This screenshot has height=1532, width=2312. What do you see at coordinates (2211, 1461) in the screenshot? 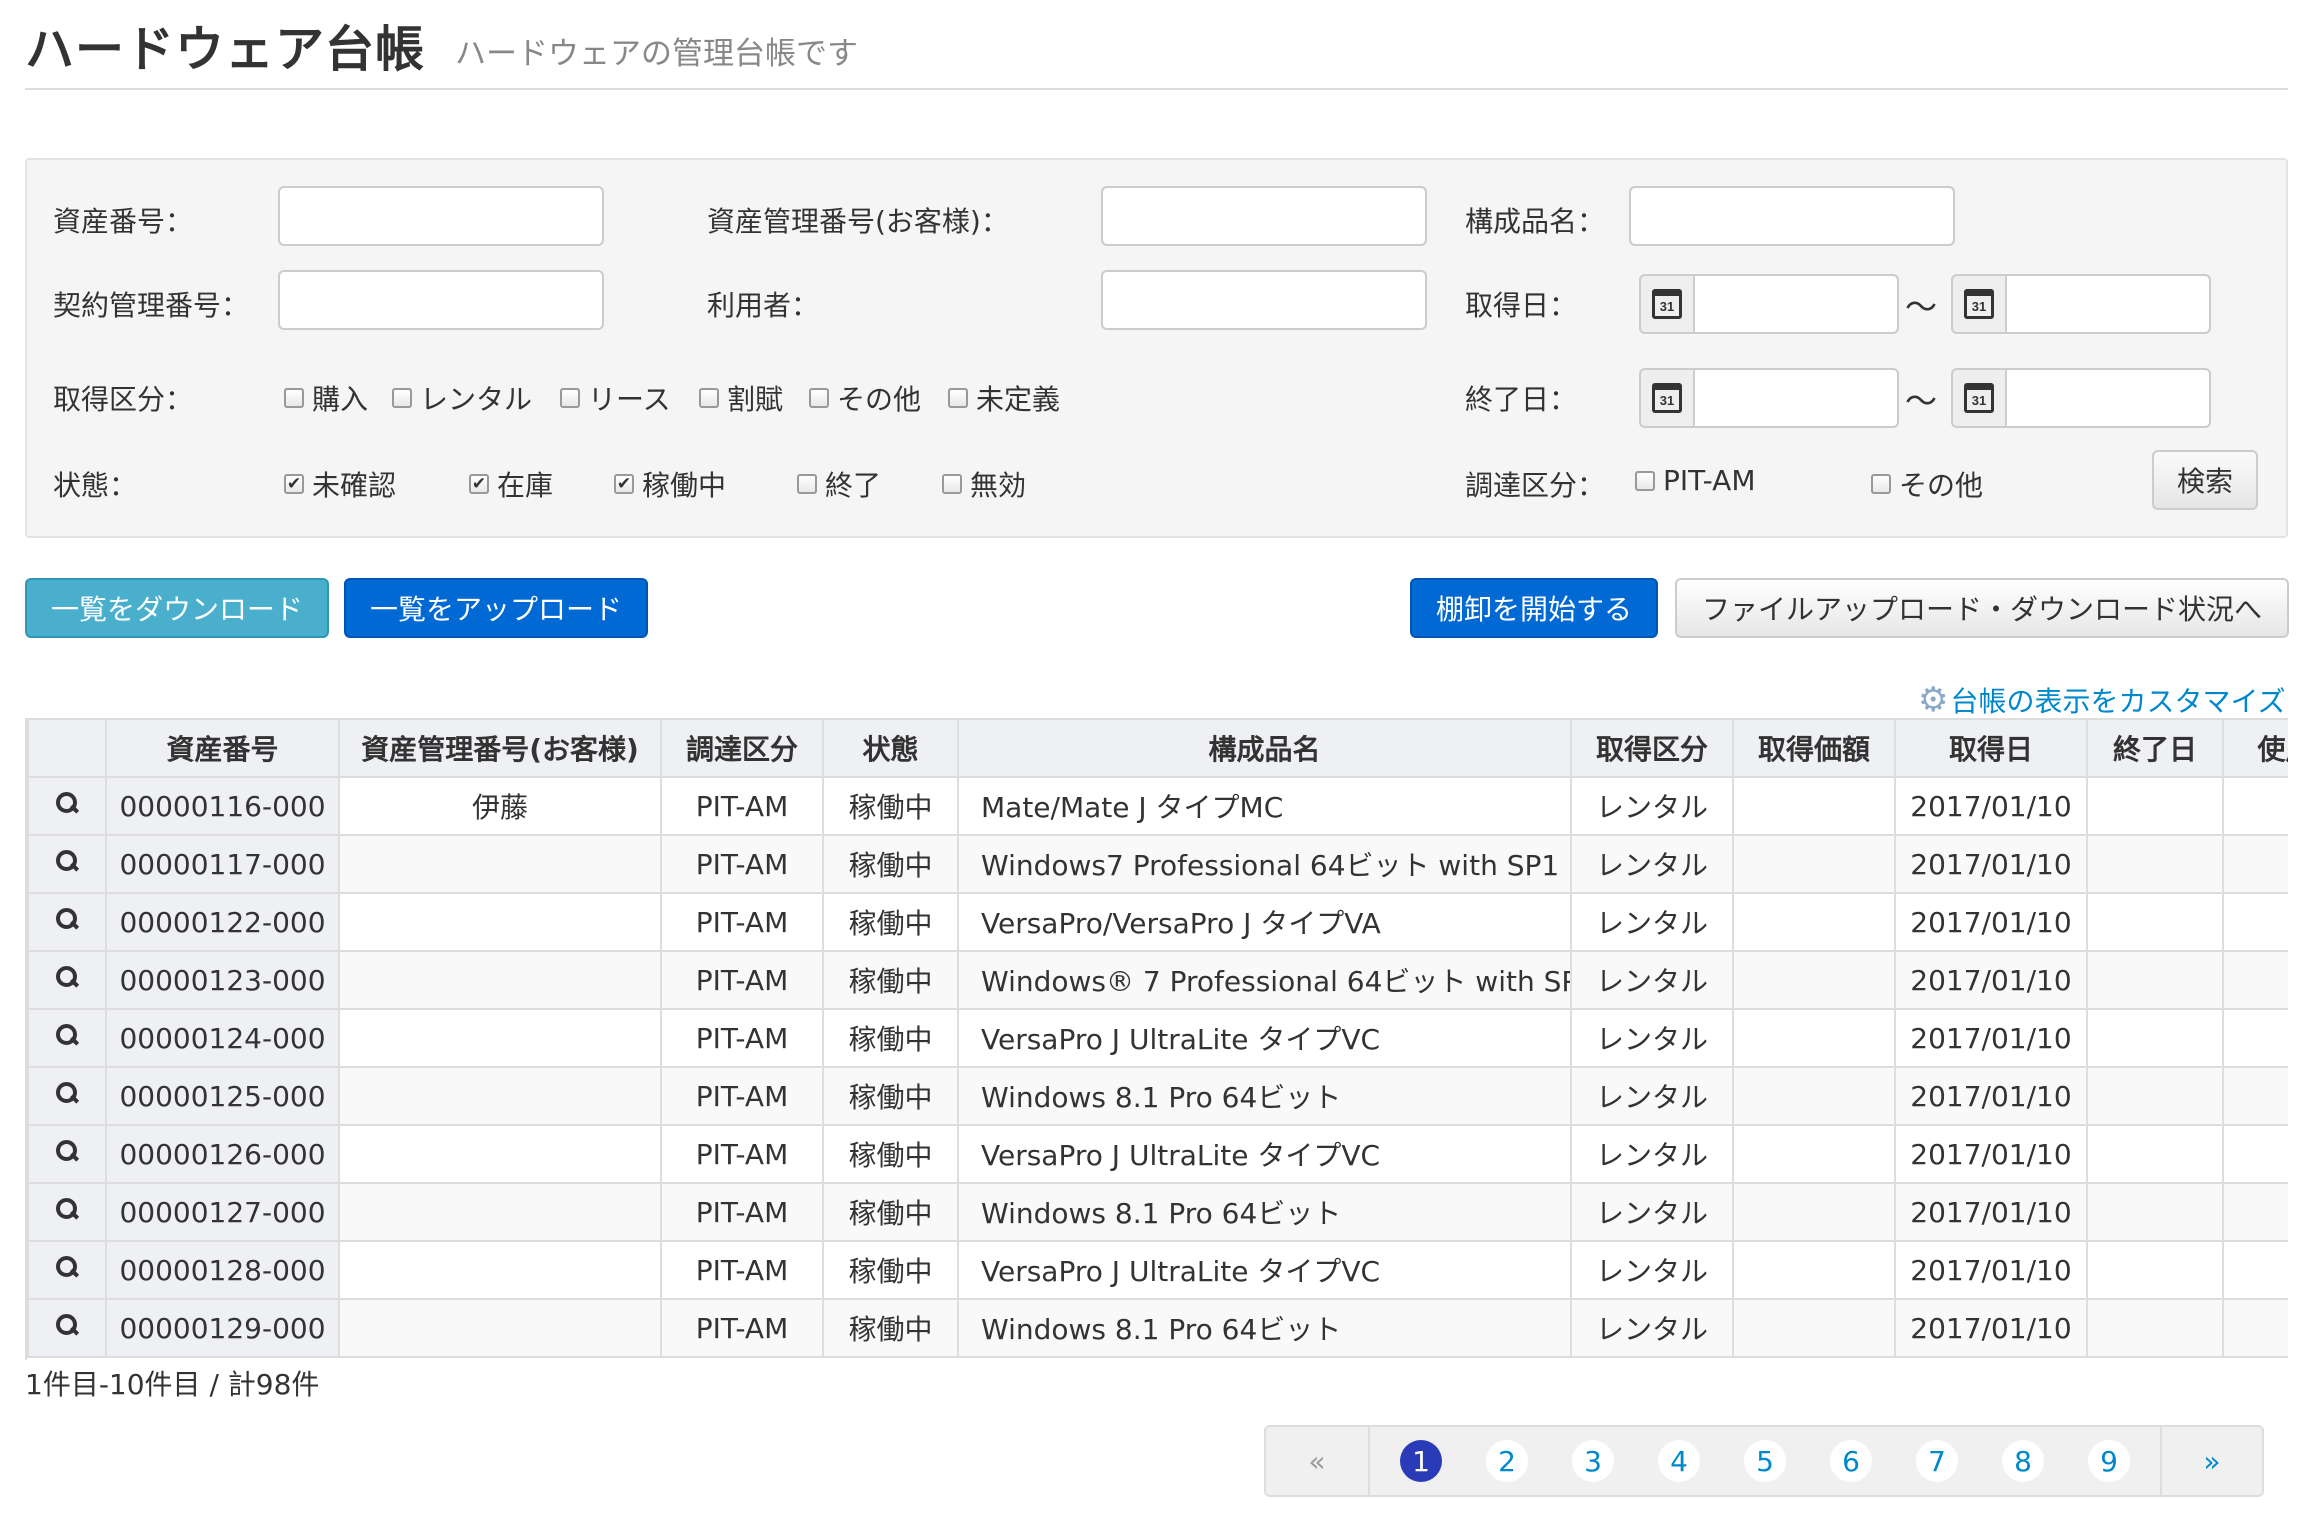
I see `pagination-next: »` at bounding box center [2211, 1461].